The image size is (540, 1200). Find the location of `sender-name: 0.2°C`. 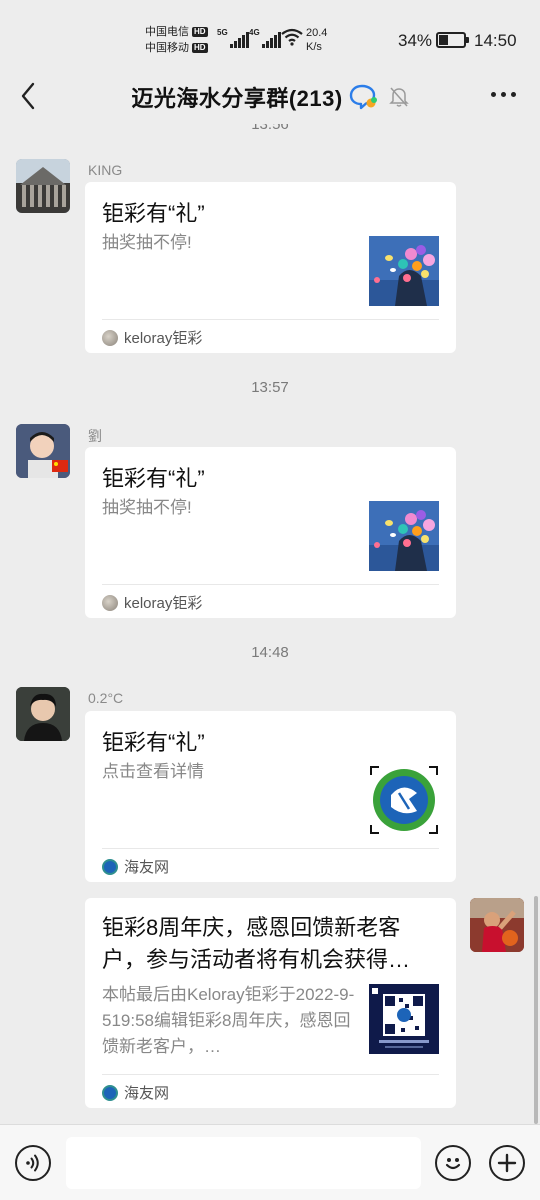

sender-name: 0.2°C is located at coordinates (106, 698).